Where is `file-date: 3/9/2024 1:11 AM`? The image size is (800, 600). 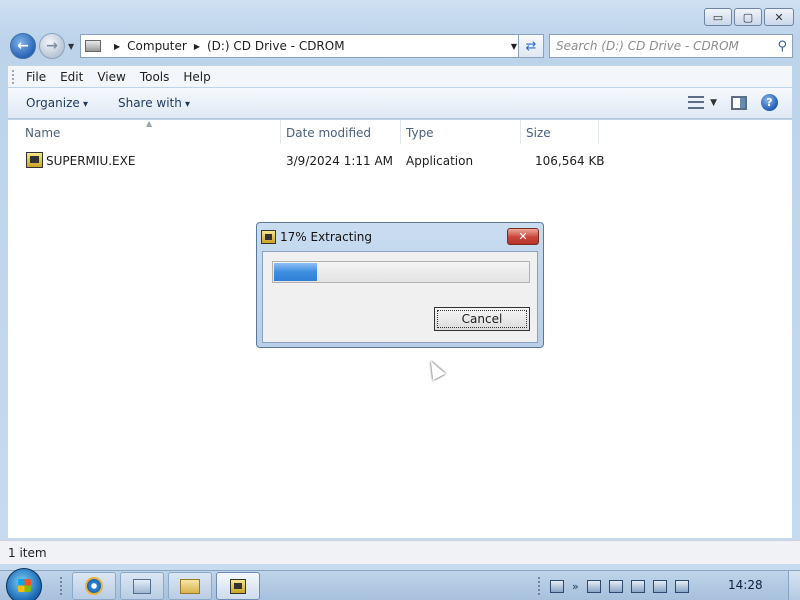 file-date: 3/9/2024 1:11 AM is located at coordinates (340, 161).